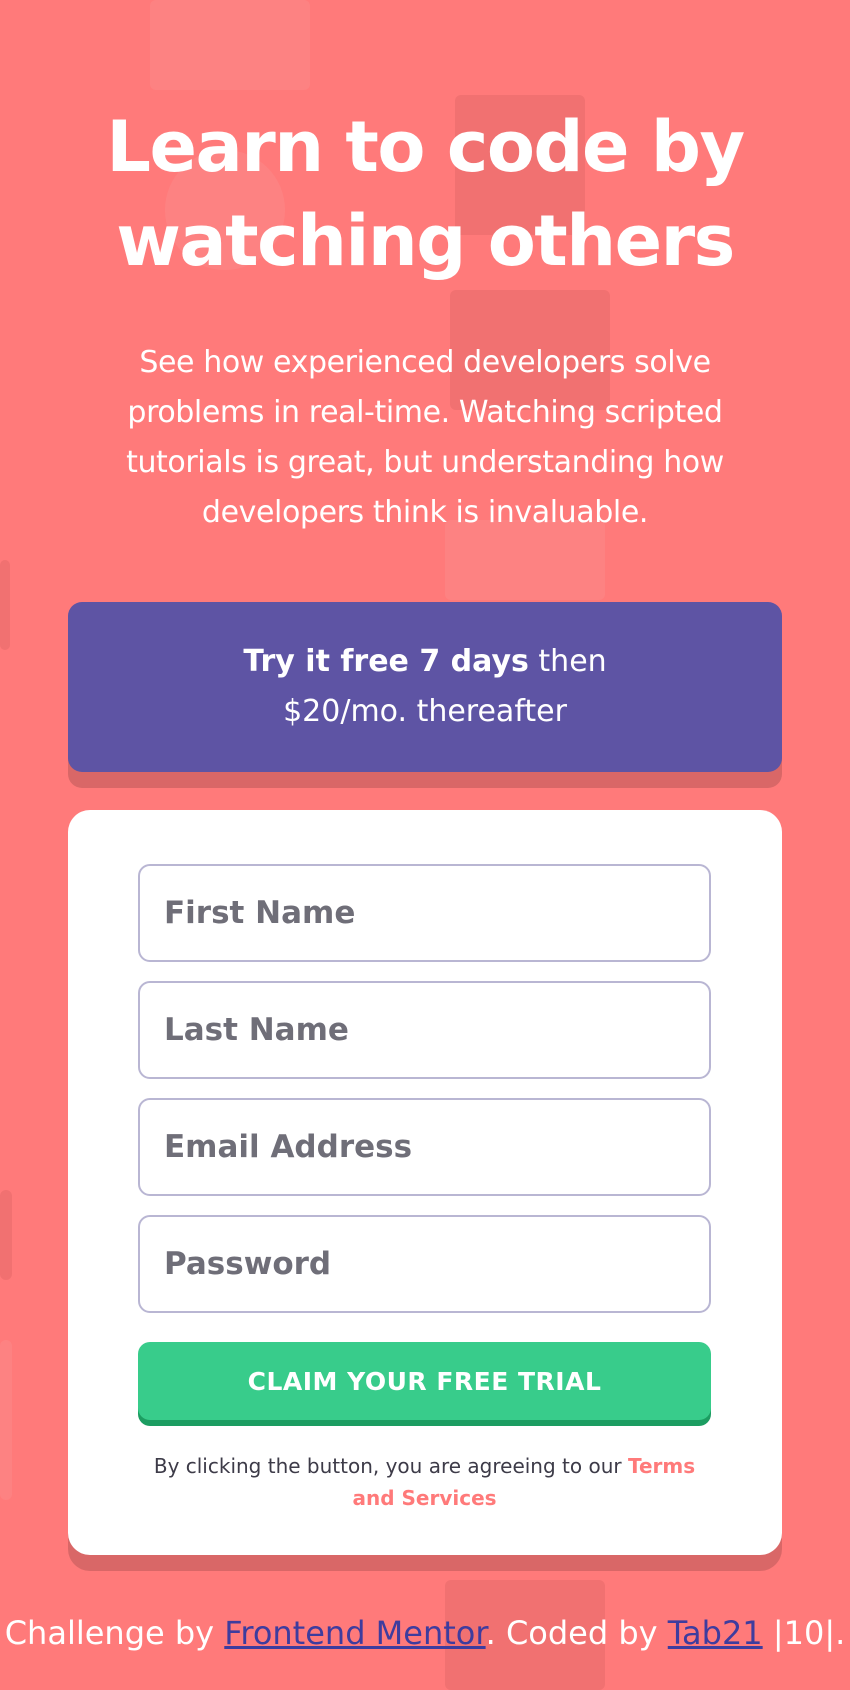 The image size is (850, 1690). Describe the element at coordinates (425, 194) in the screenshot. I see `page-title: Learn to code by watching others` at that location.